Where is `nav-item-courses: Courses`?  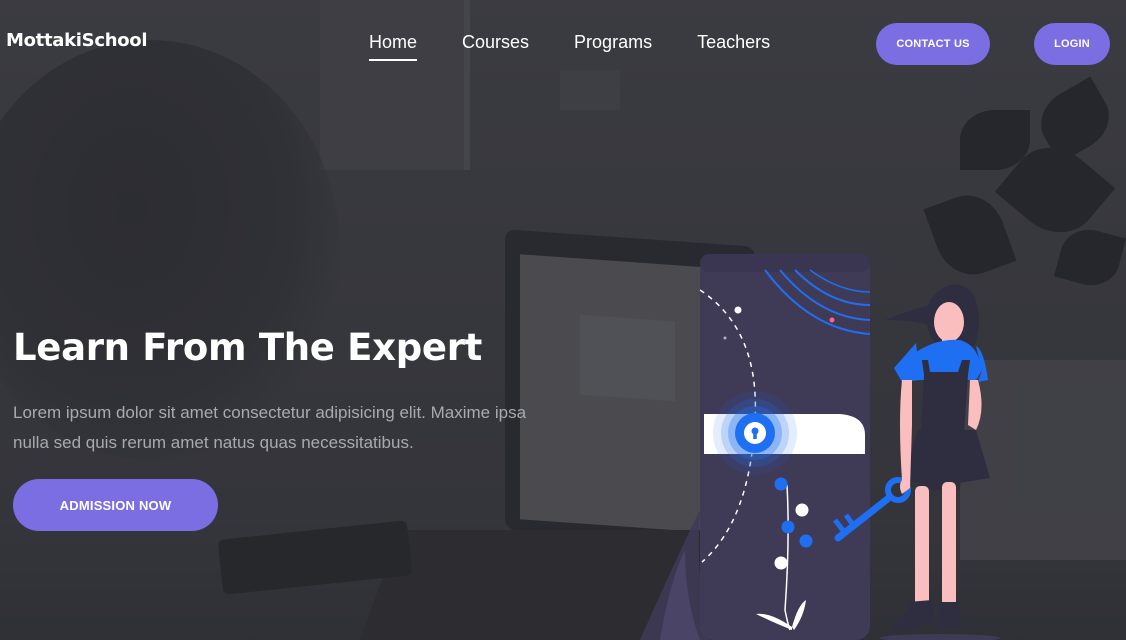
nav-item-courses: Courses is located at coordinates (495, 46).